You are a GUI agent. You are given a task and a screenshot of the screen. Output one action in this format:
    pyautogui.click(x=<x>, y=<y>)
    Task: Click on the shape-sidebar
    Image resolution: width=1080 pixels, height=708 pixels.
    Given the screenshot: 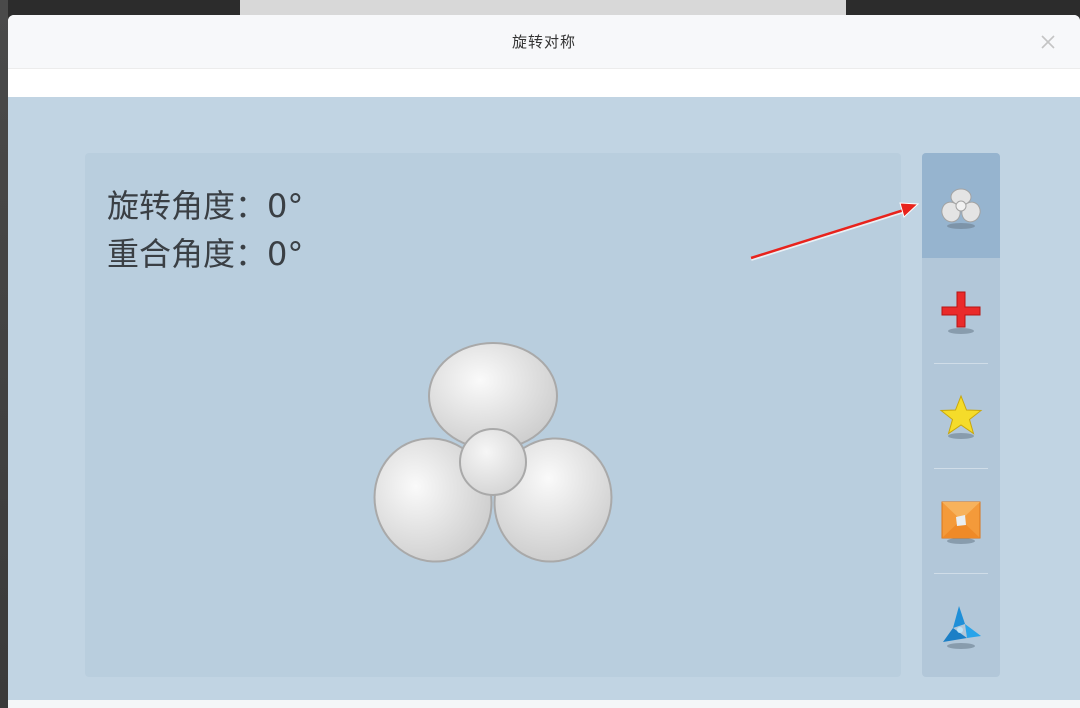 What is the action you would take?
    pyautogui.click(x=961, y=415)
    